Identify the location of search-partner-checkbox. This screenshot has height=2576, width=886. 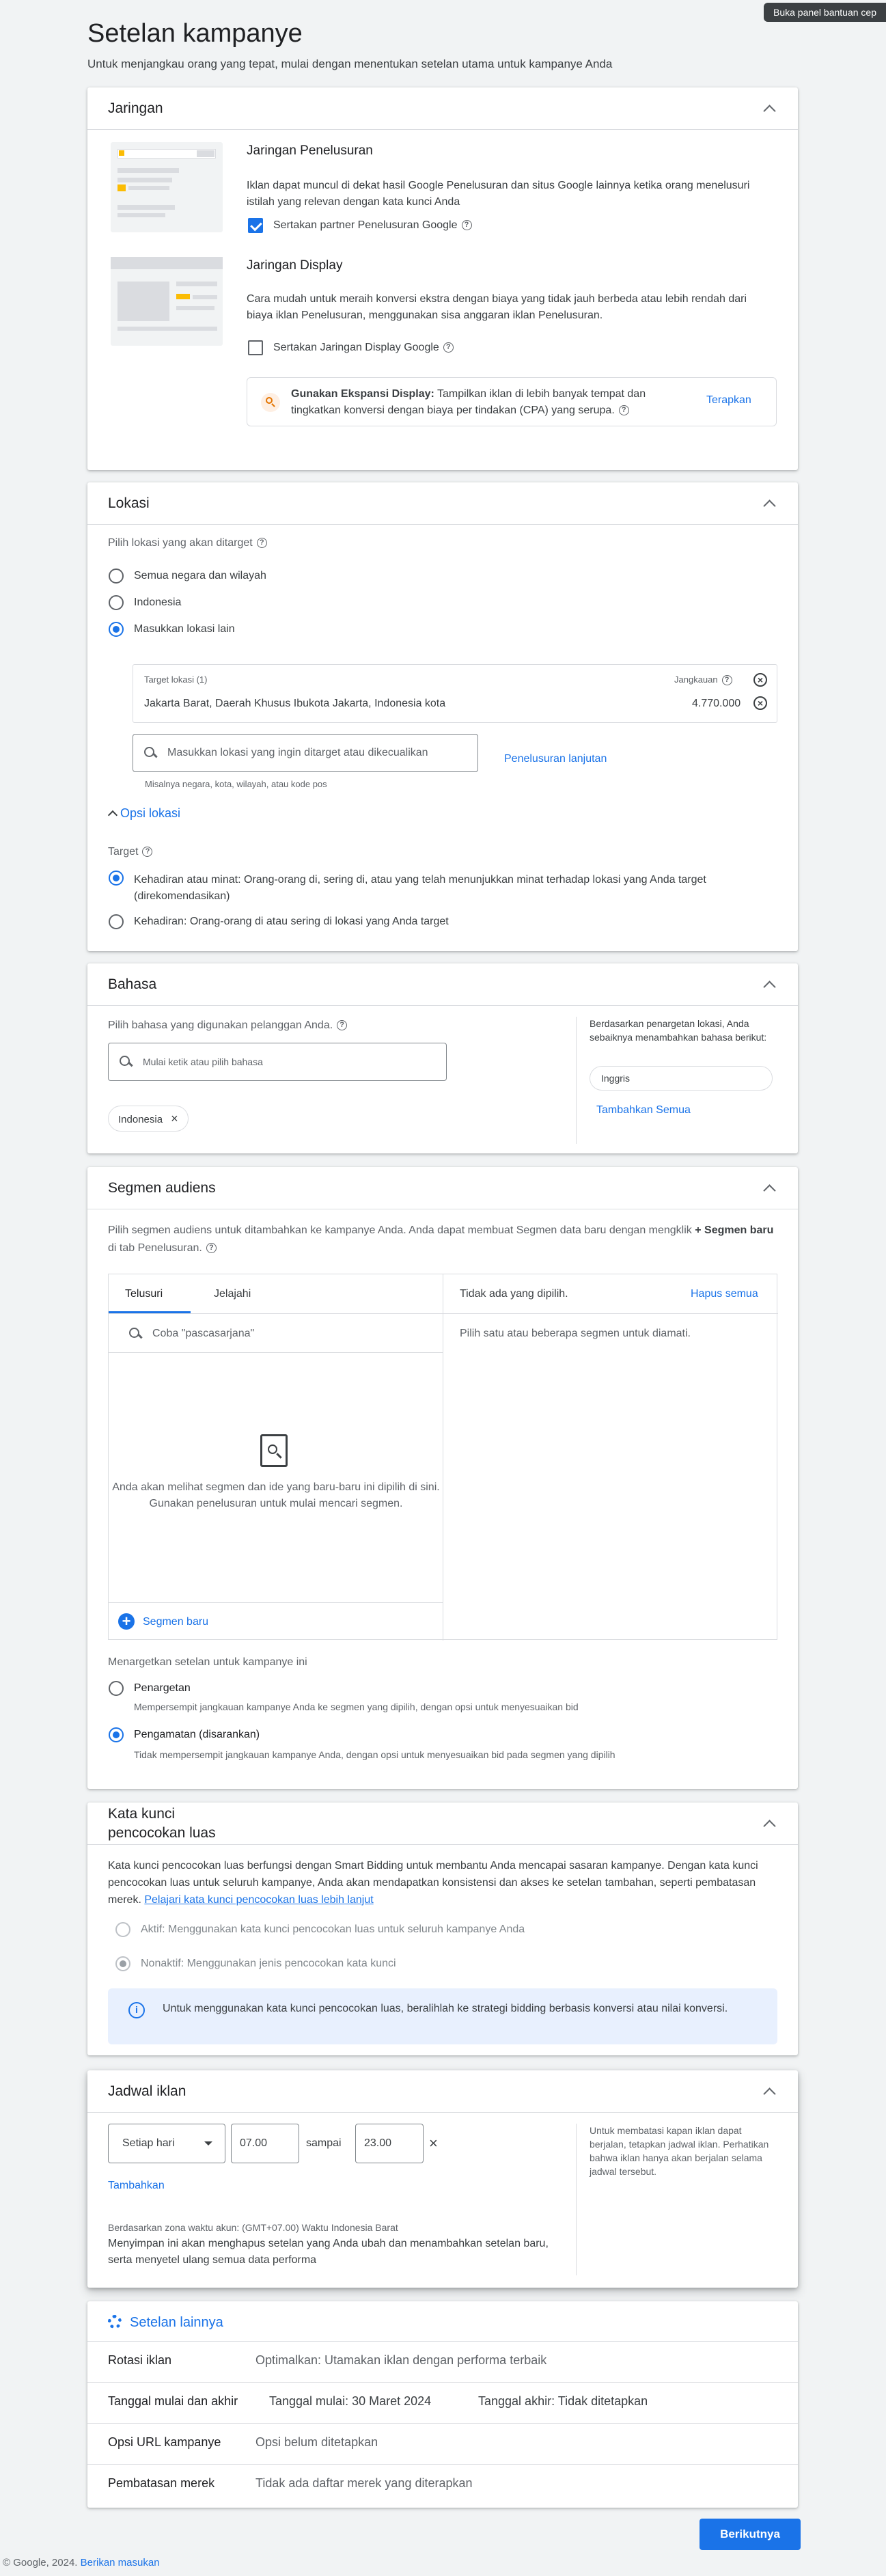
(255, 225).